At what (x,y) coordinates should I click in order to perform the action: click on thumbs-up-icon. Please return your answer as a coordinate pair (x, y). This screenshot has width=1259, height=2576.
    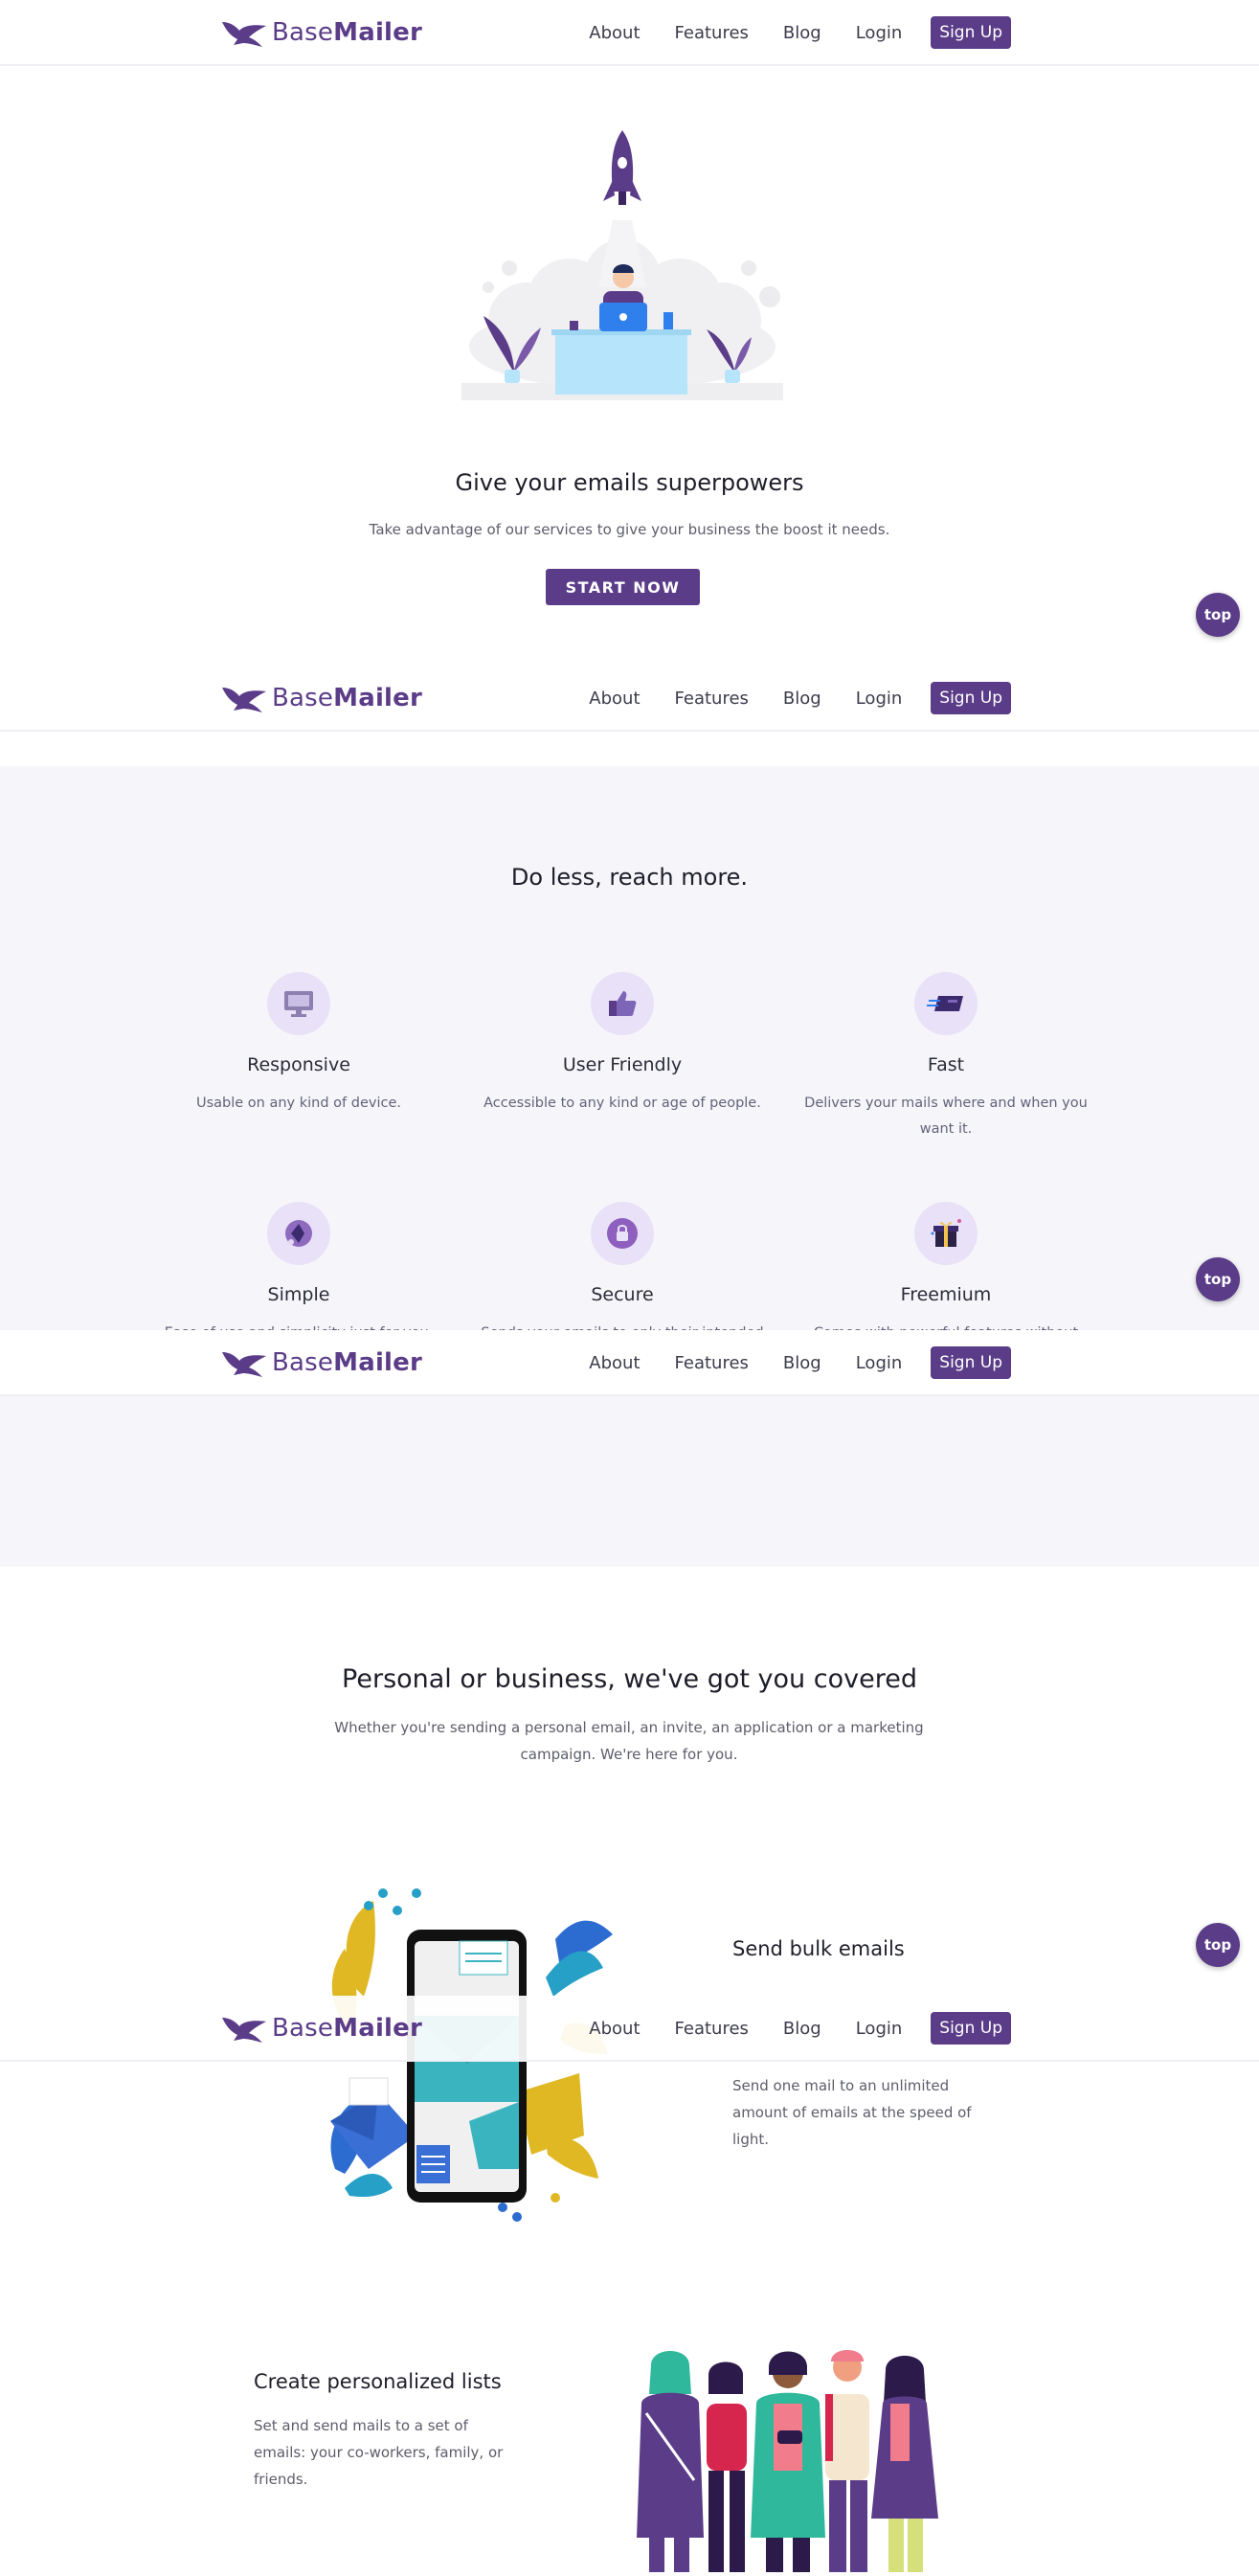
    Looking at the image, I should click on (623, 1004).